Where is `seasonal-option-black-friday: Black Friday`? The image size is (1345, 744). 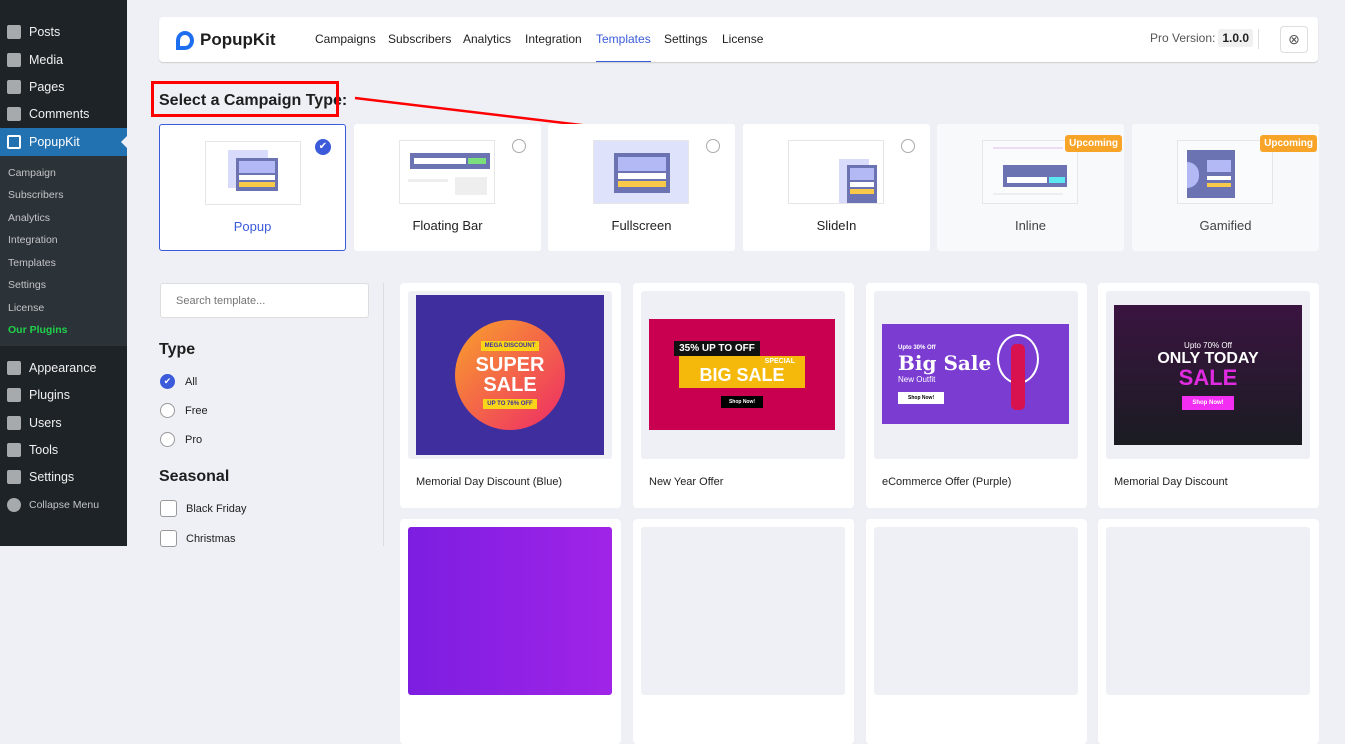
seasonal-option-black-friday: Black Friday is located at coordinates (203, 508).